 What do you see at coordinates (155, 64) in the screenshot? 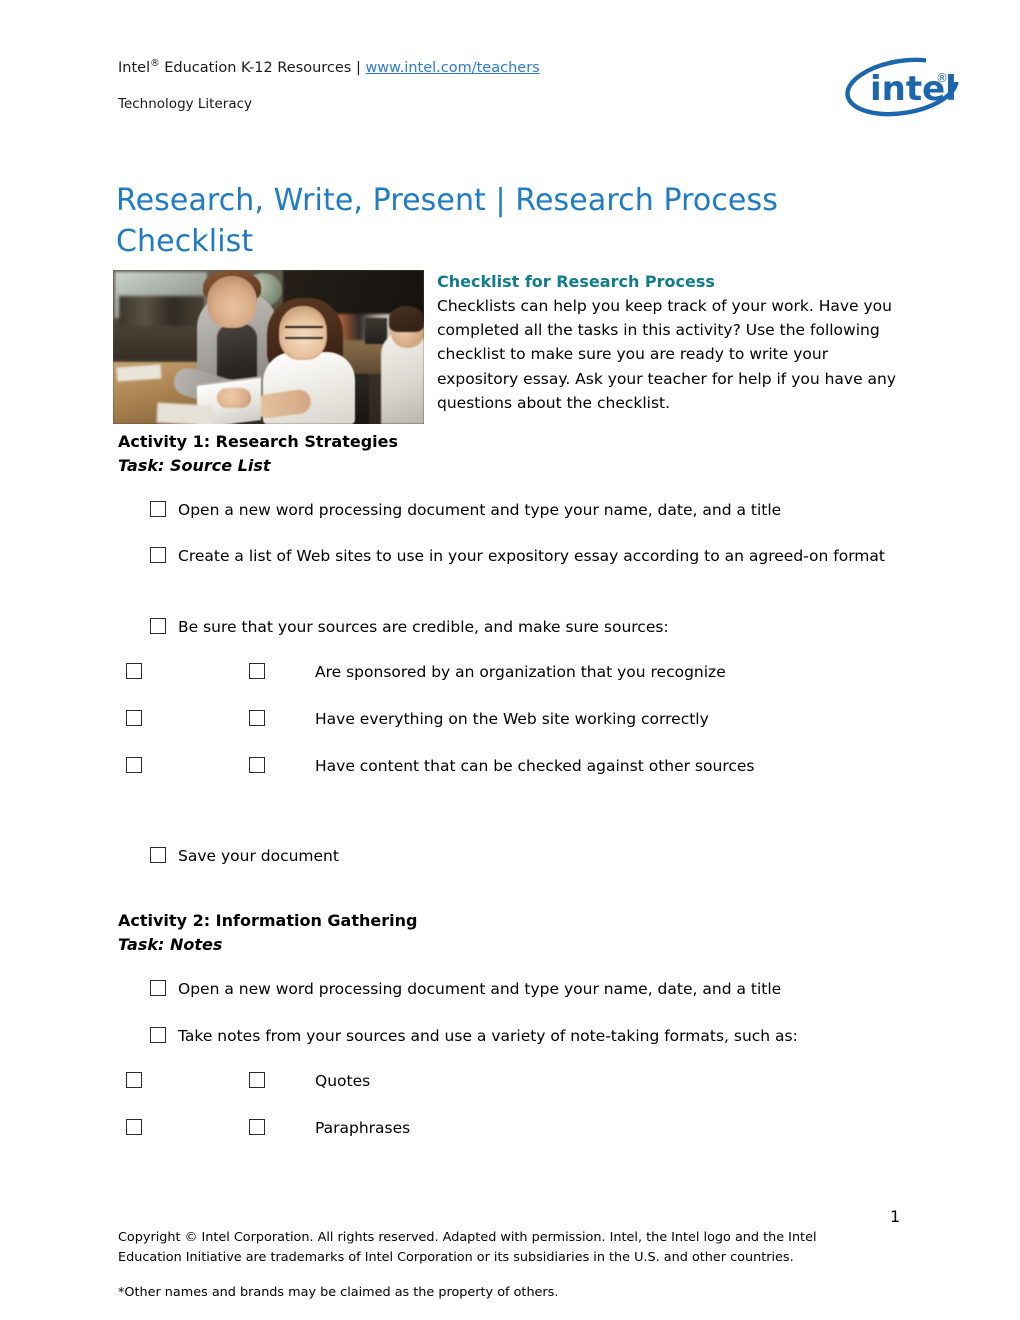
I see `registered-mark-icon: ®` at bounding box center [155, 64].